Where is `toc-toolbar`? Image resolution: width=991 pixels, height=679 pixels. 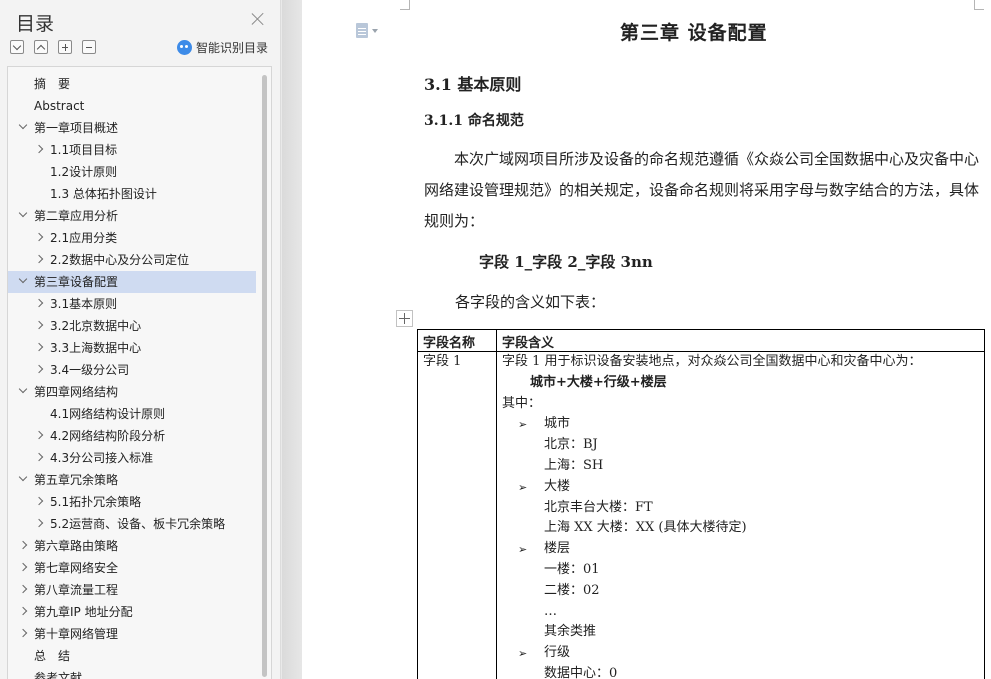 toc-toolbar is located at coordinates (53, 47).